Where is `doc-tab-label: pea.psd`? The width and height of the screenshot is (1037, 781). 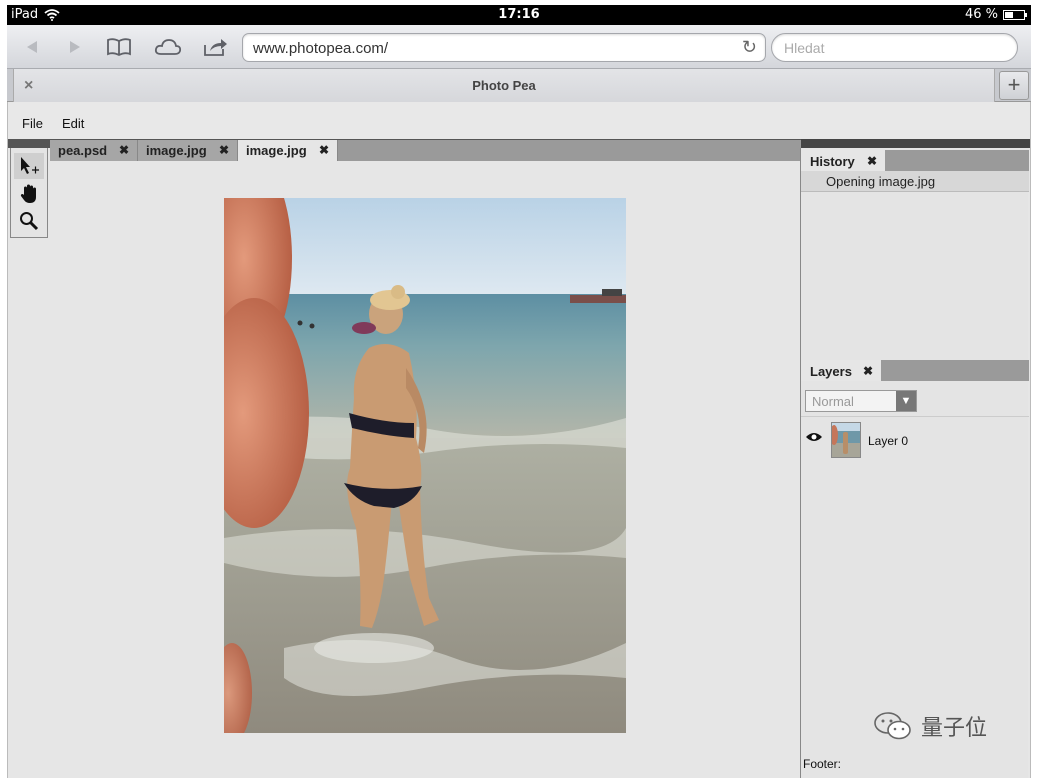 doc-tab-label: pea.psd is located at coordinates (83, 150).